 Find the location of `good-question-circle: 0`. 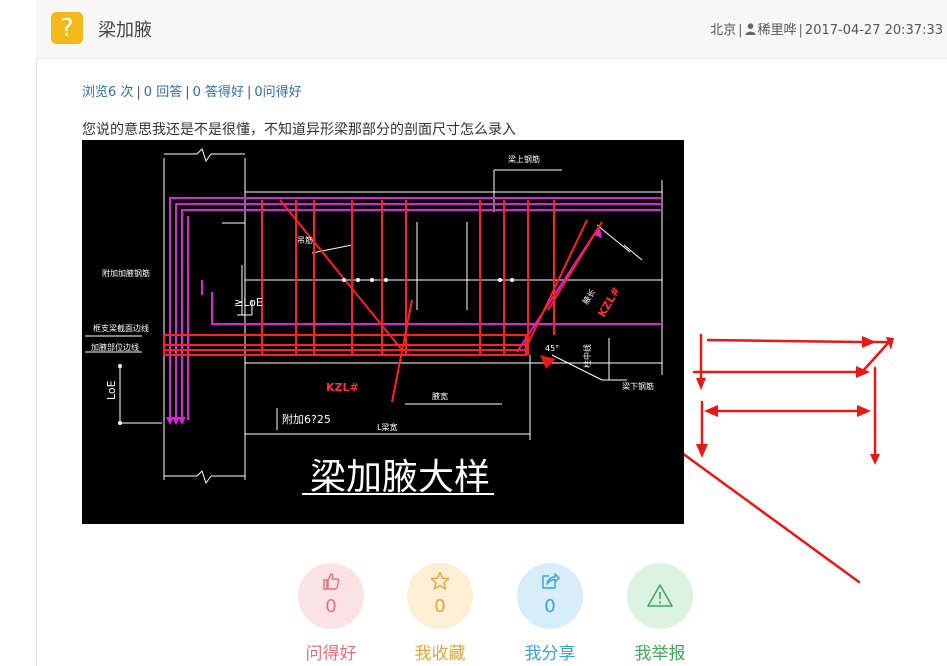

good-question-circle: 0 is located at coordinates (331, 596).